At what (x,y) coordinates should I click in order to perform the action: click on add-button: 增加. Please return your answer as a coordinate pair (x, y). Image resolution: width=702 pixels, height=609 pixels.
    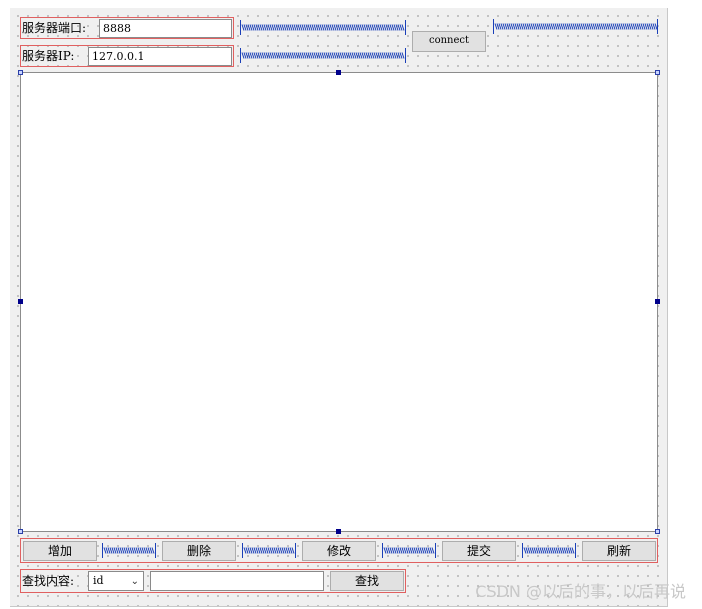
    Looking at the image, I should click on (60, 551).